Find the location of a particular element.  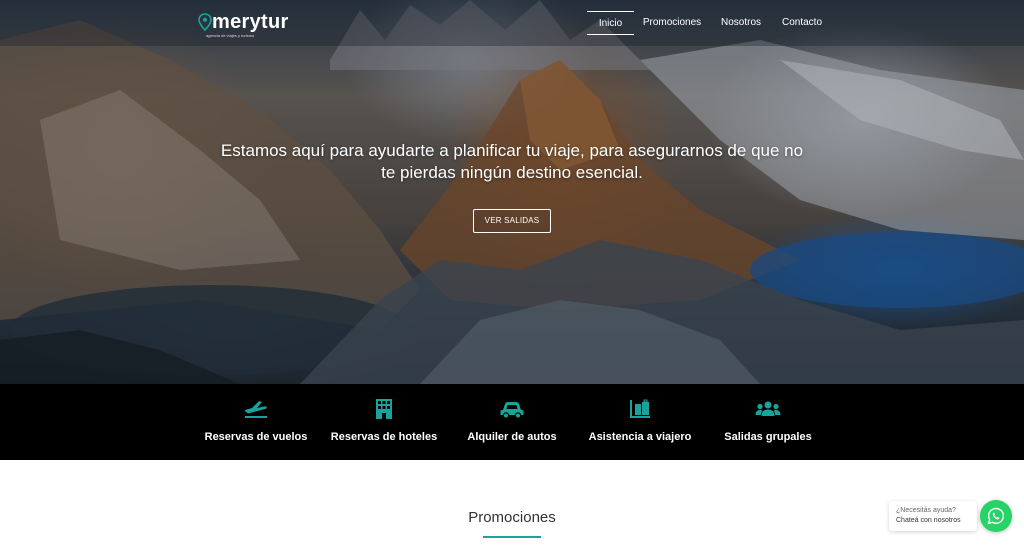

service-group-trips: Salidas grupales is located at coordinates (768, 422).